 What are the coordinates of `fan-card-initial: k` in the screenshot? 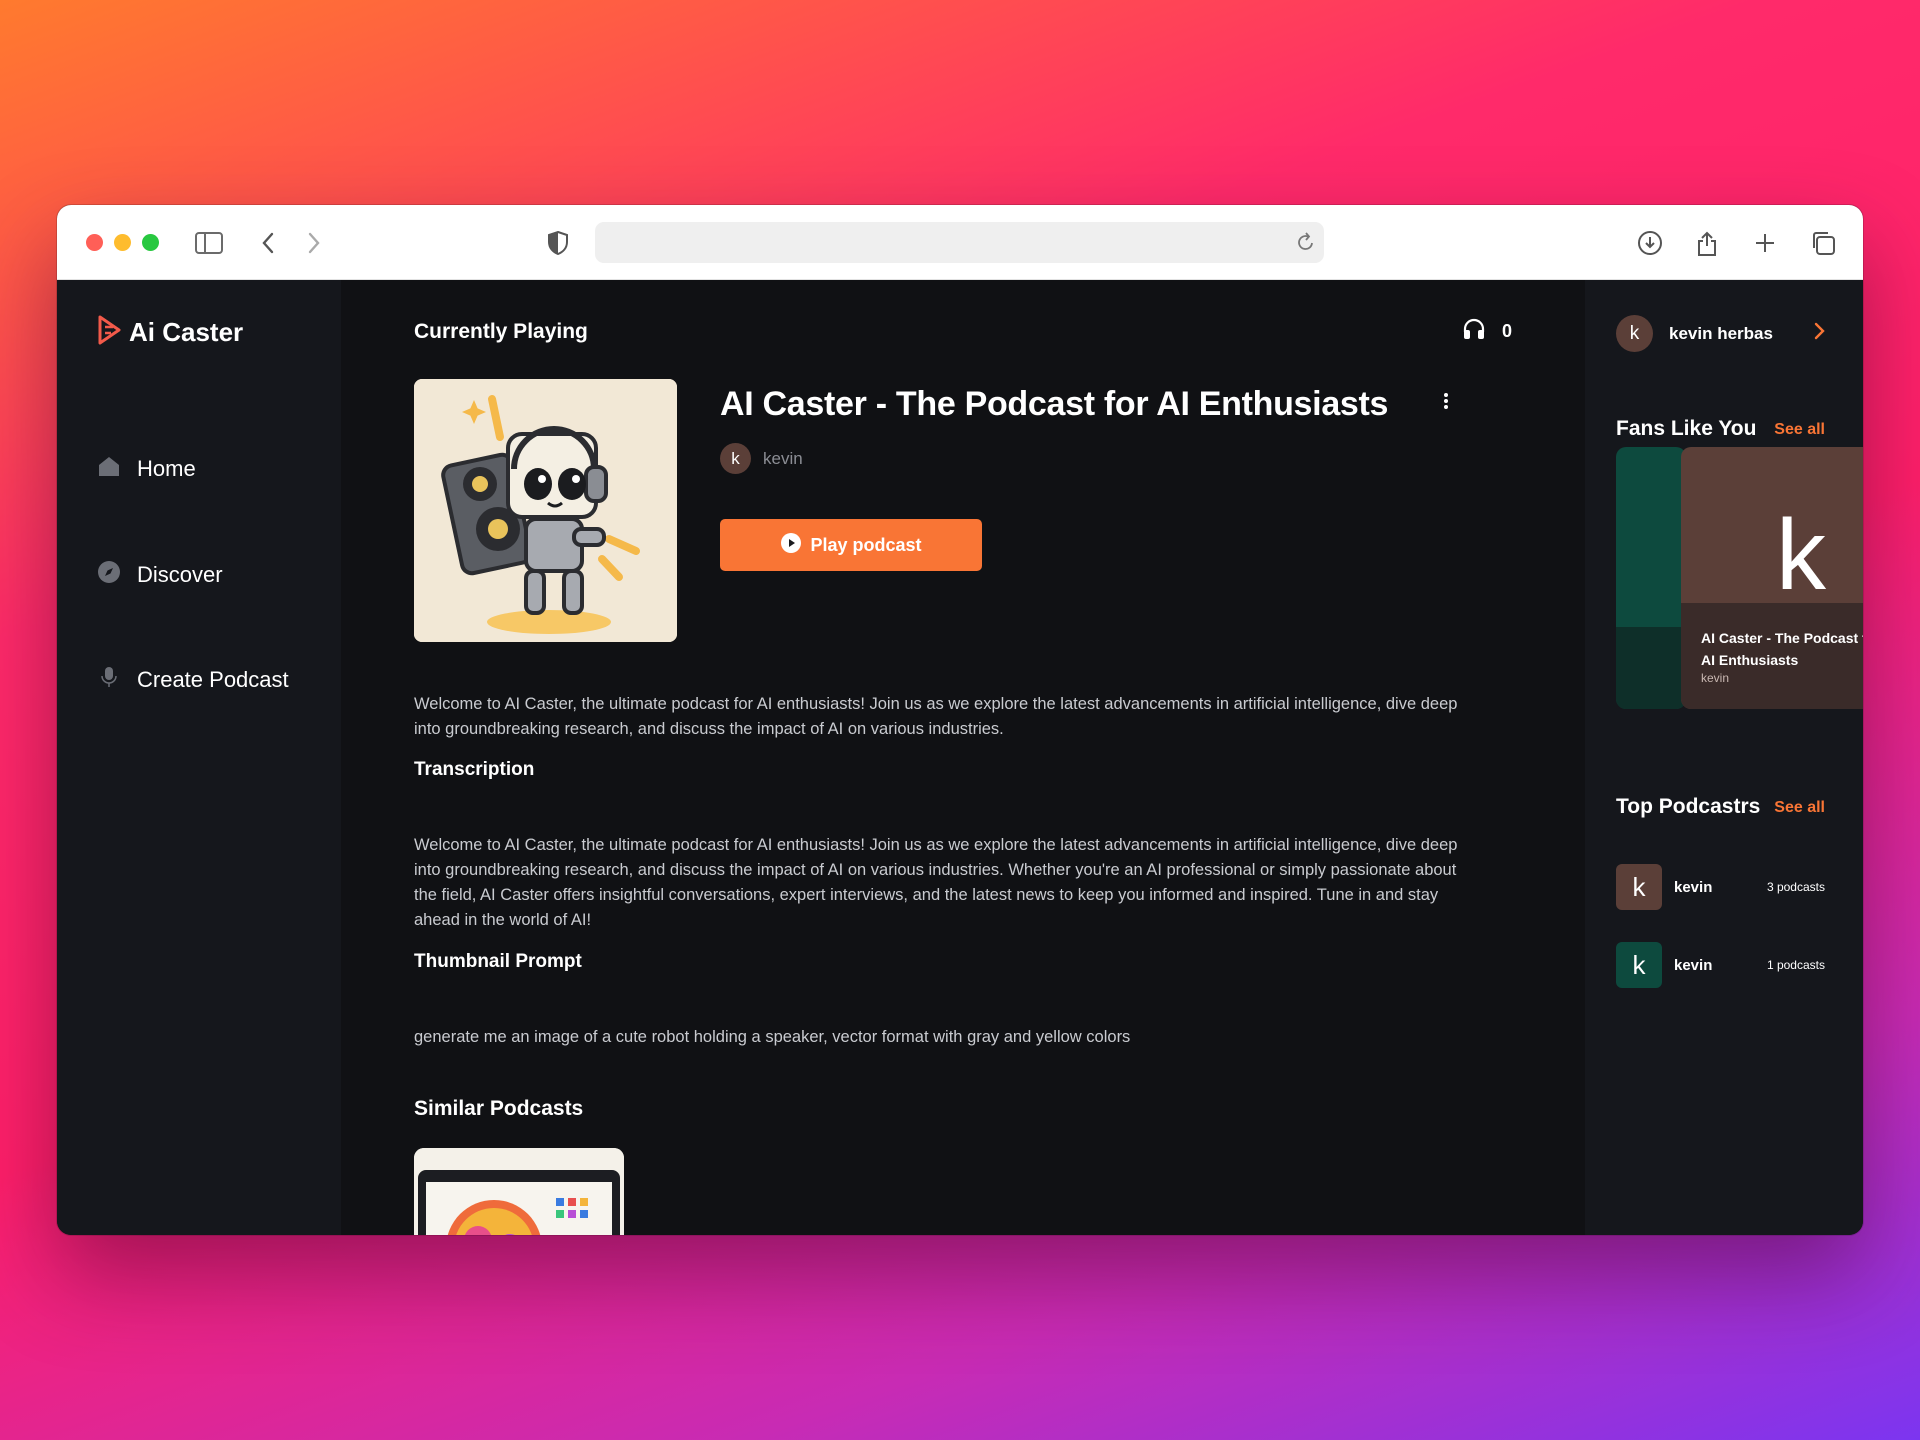 It's located at (1801, 555).